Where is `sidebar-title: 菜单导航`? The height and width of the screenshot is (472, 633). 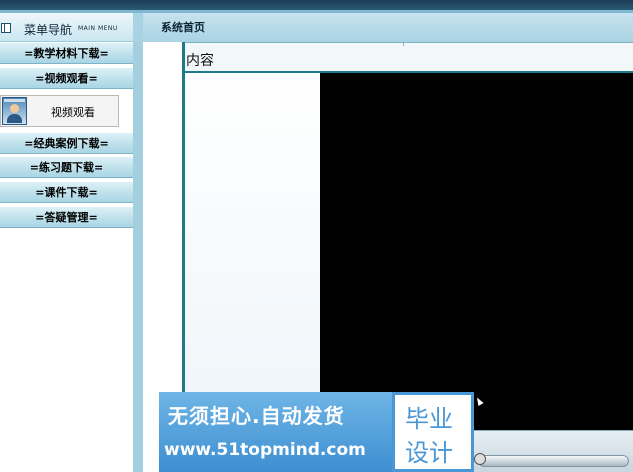 sidebar-title: 菜单导航 is located at coordinates (48, 30).